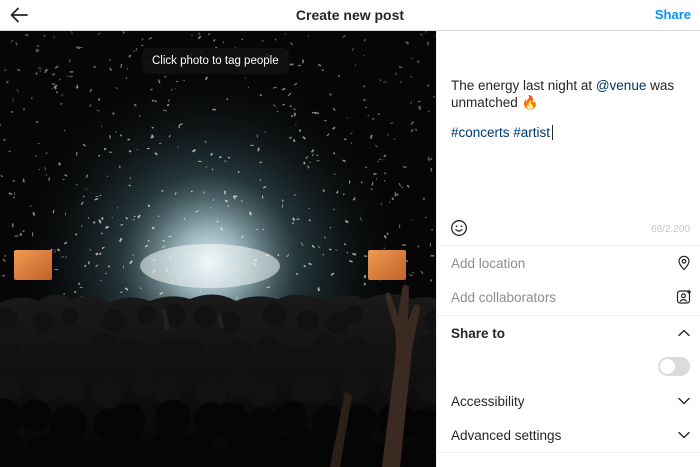 Image resolution: width=700 pixels, height=467 pixels. What do you see at coordinates (667, 366) in the screenshot?
I see `toggle-knob` at bounding box center [667, 366].